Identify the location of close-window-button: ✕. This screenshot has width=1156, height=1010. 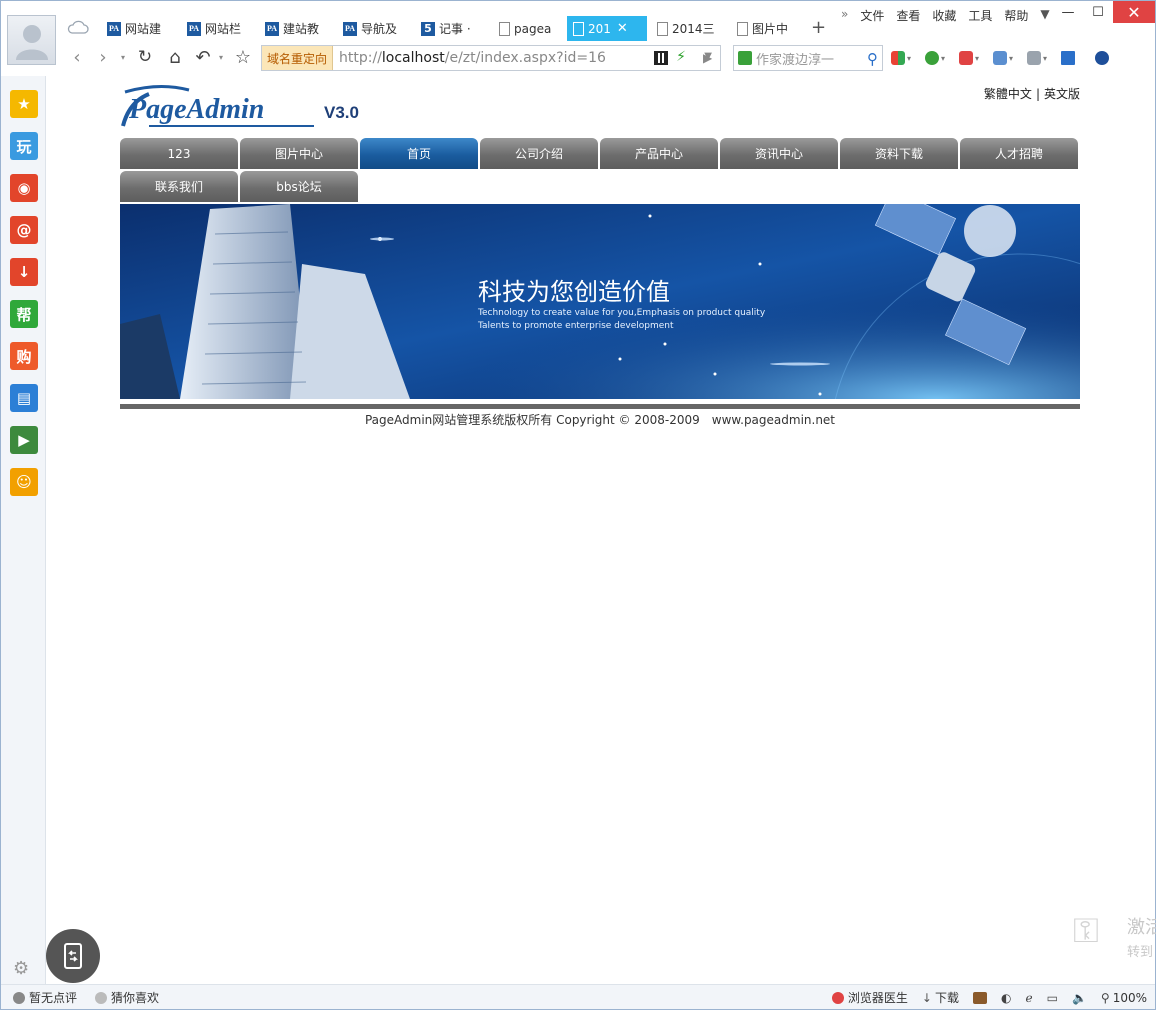
(1134, 12).